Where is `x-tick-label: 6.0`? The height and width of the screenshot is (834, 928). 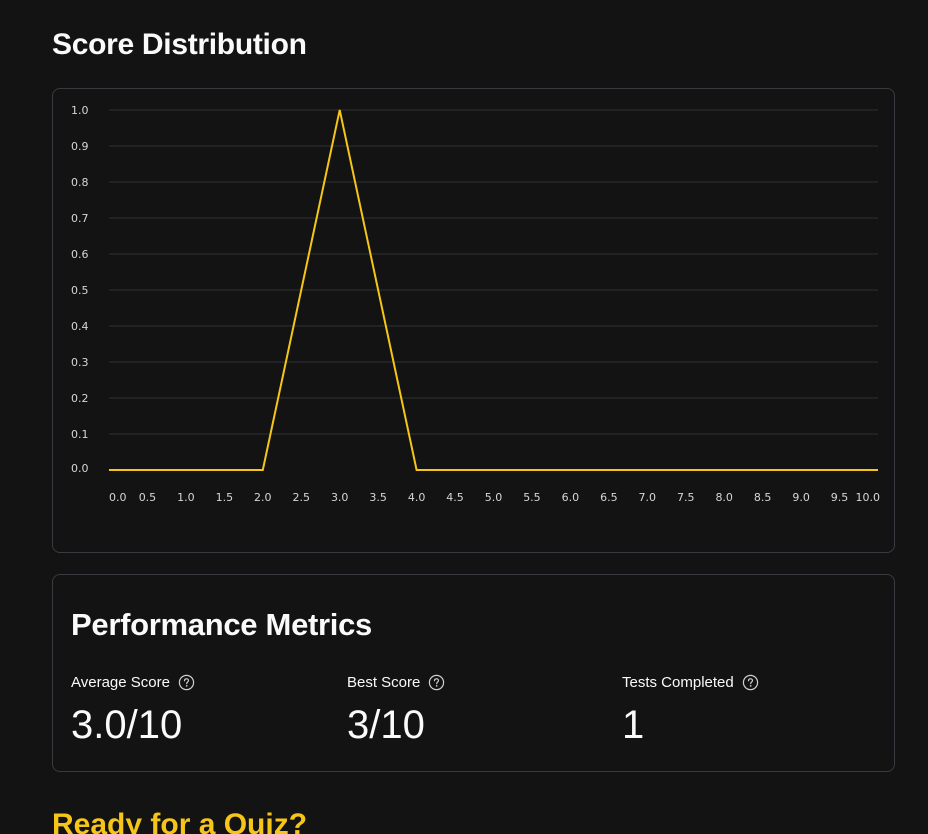 x-tick-label: 6.0 is located at coordinates (571, 497).